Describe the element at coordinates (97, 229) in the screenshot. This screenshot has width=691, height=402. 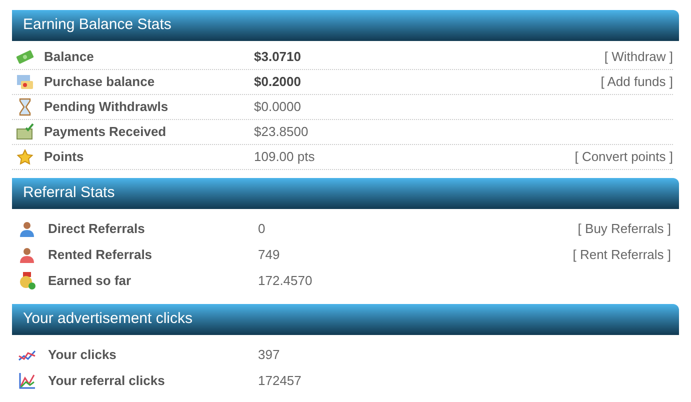
I see `row-label: Direct Referrals` at that location.